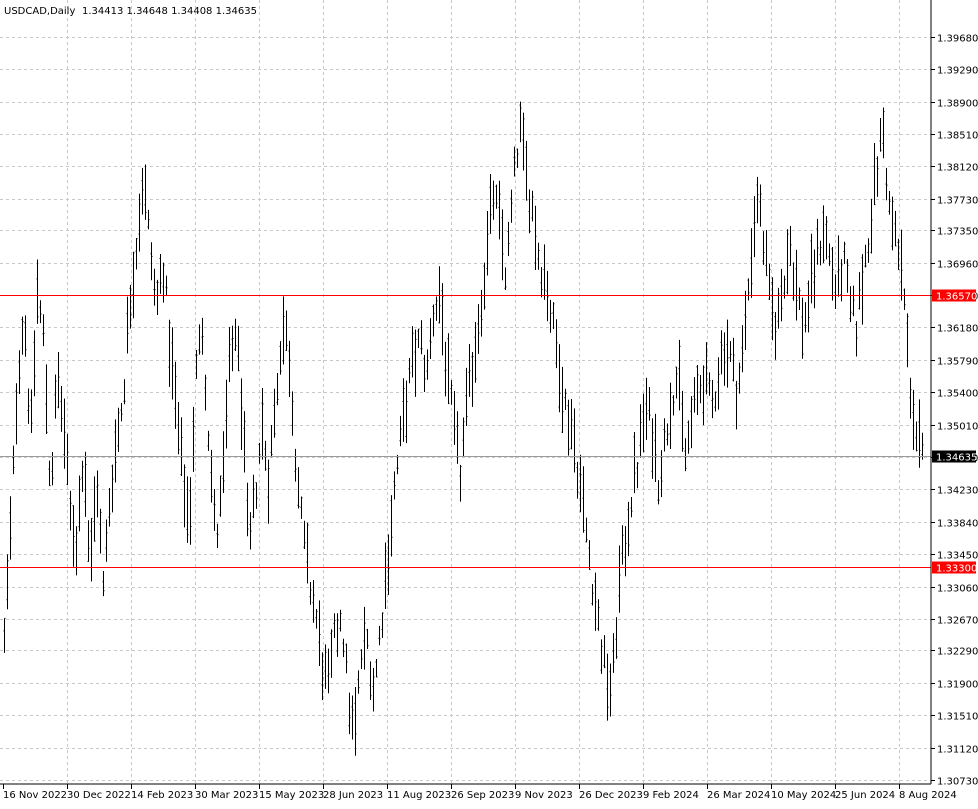  What do you see at coordinates (162, 795) in the screenshot?
I see `x-tick-label: 14 Feb 2023` at bounding box center [162, 795].